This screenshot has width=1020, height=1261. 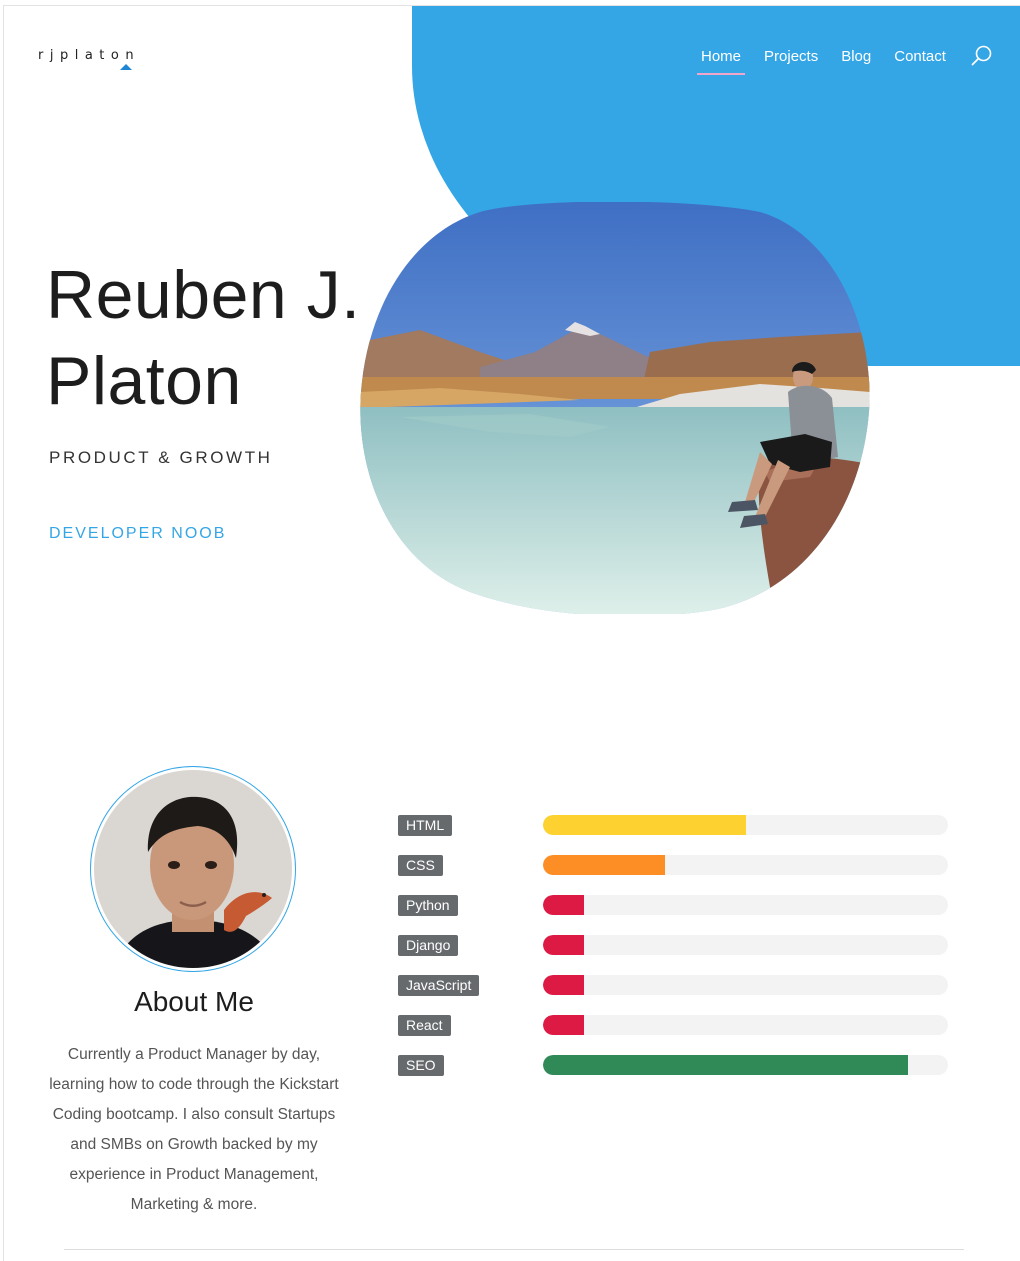 What do you see at coordinates (161, 457) in the screenshot?
I see `hero-tagline: PRODUCT & GROWTH` at bounding box center [161, 457].